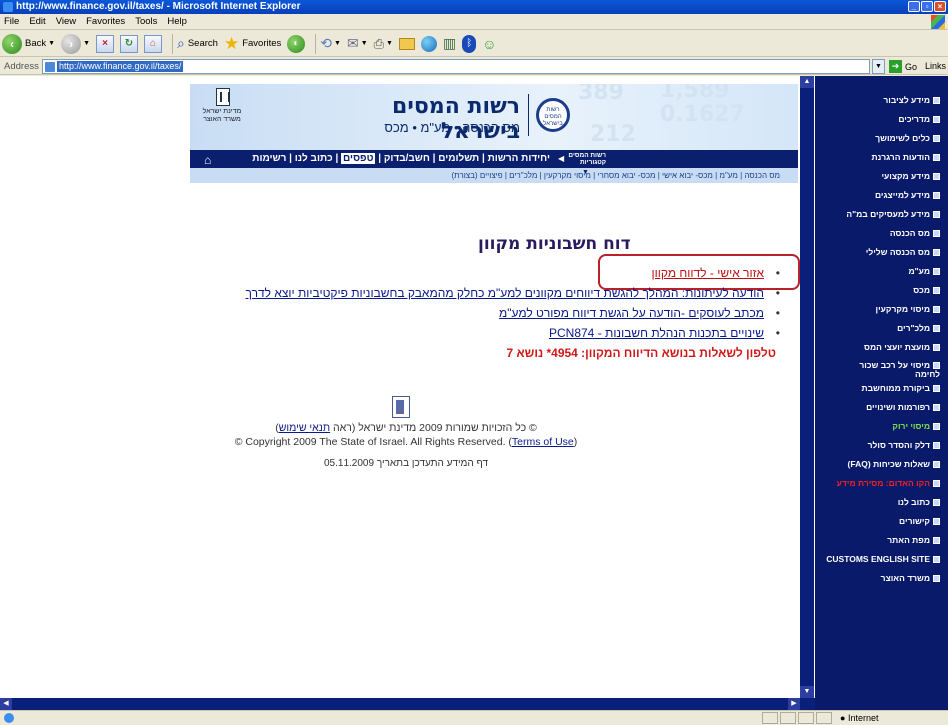 The image size is (948, 725). Describe the element at coordinates (358, 158) in the screenshot. I see `nav-forms: טפסים` at that location.